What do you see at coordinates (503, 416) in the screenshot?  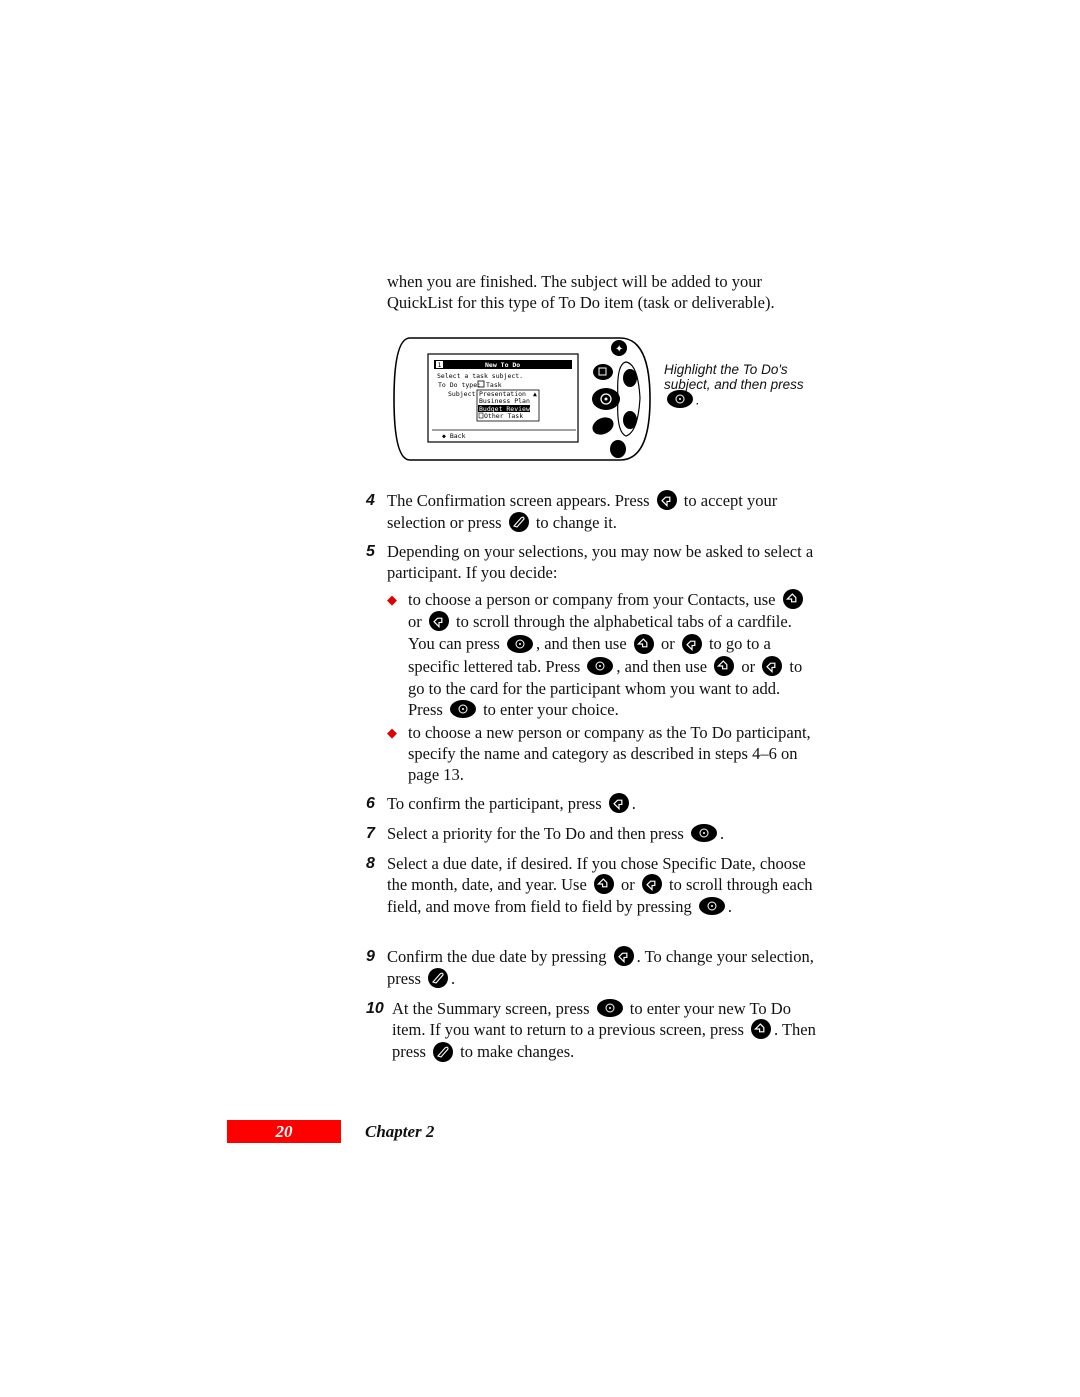 I see `subject-option: Other Task` at bounding box center [503, 416].